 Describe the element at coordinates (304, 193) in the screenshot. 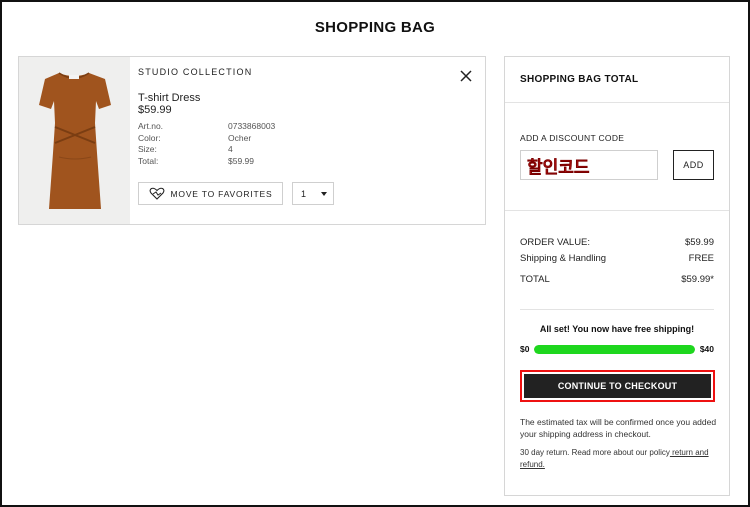

I see `quantity-value: 1` at that location.